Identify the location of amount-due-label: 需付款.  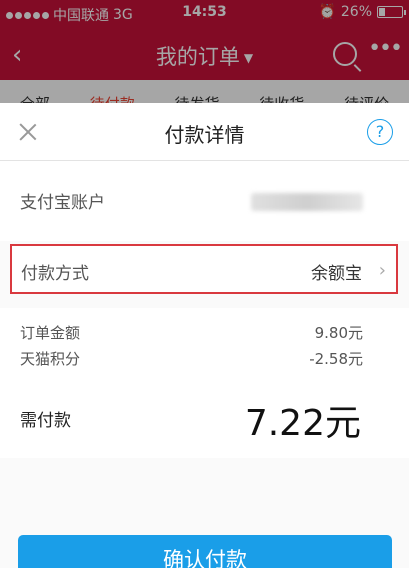
(45, 421).